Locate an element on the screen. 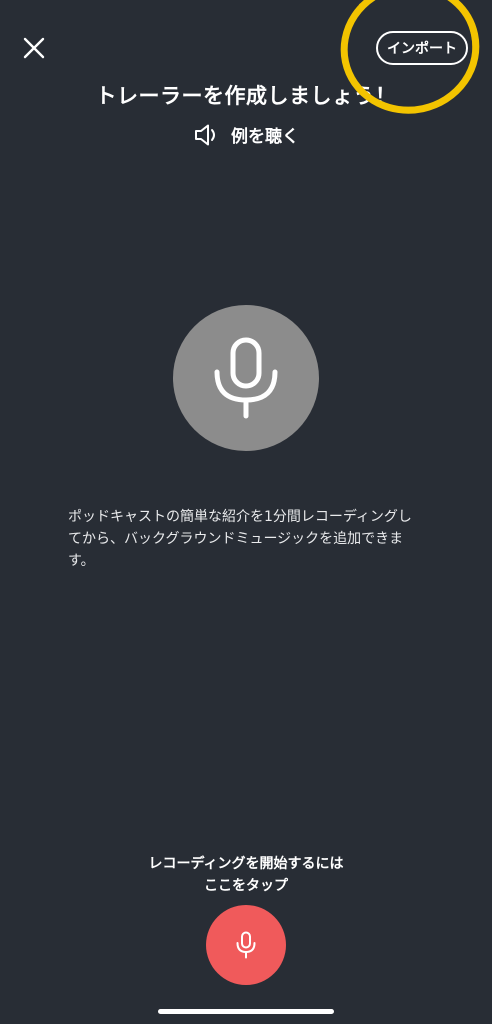 The width and height of the screenshot is (492, 1024). record-instruction: レコーディングを開始するには ここをタップ is located at coordinates (246, 875).